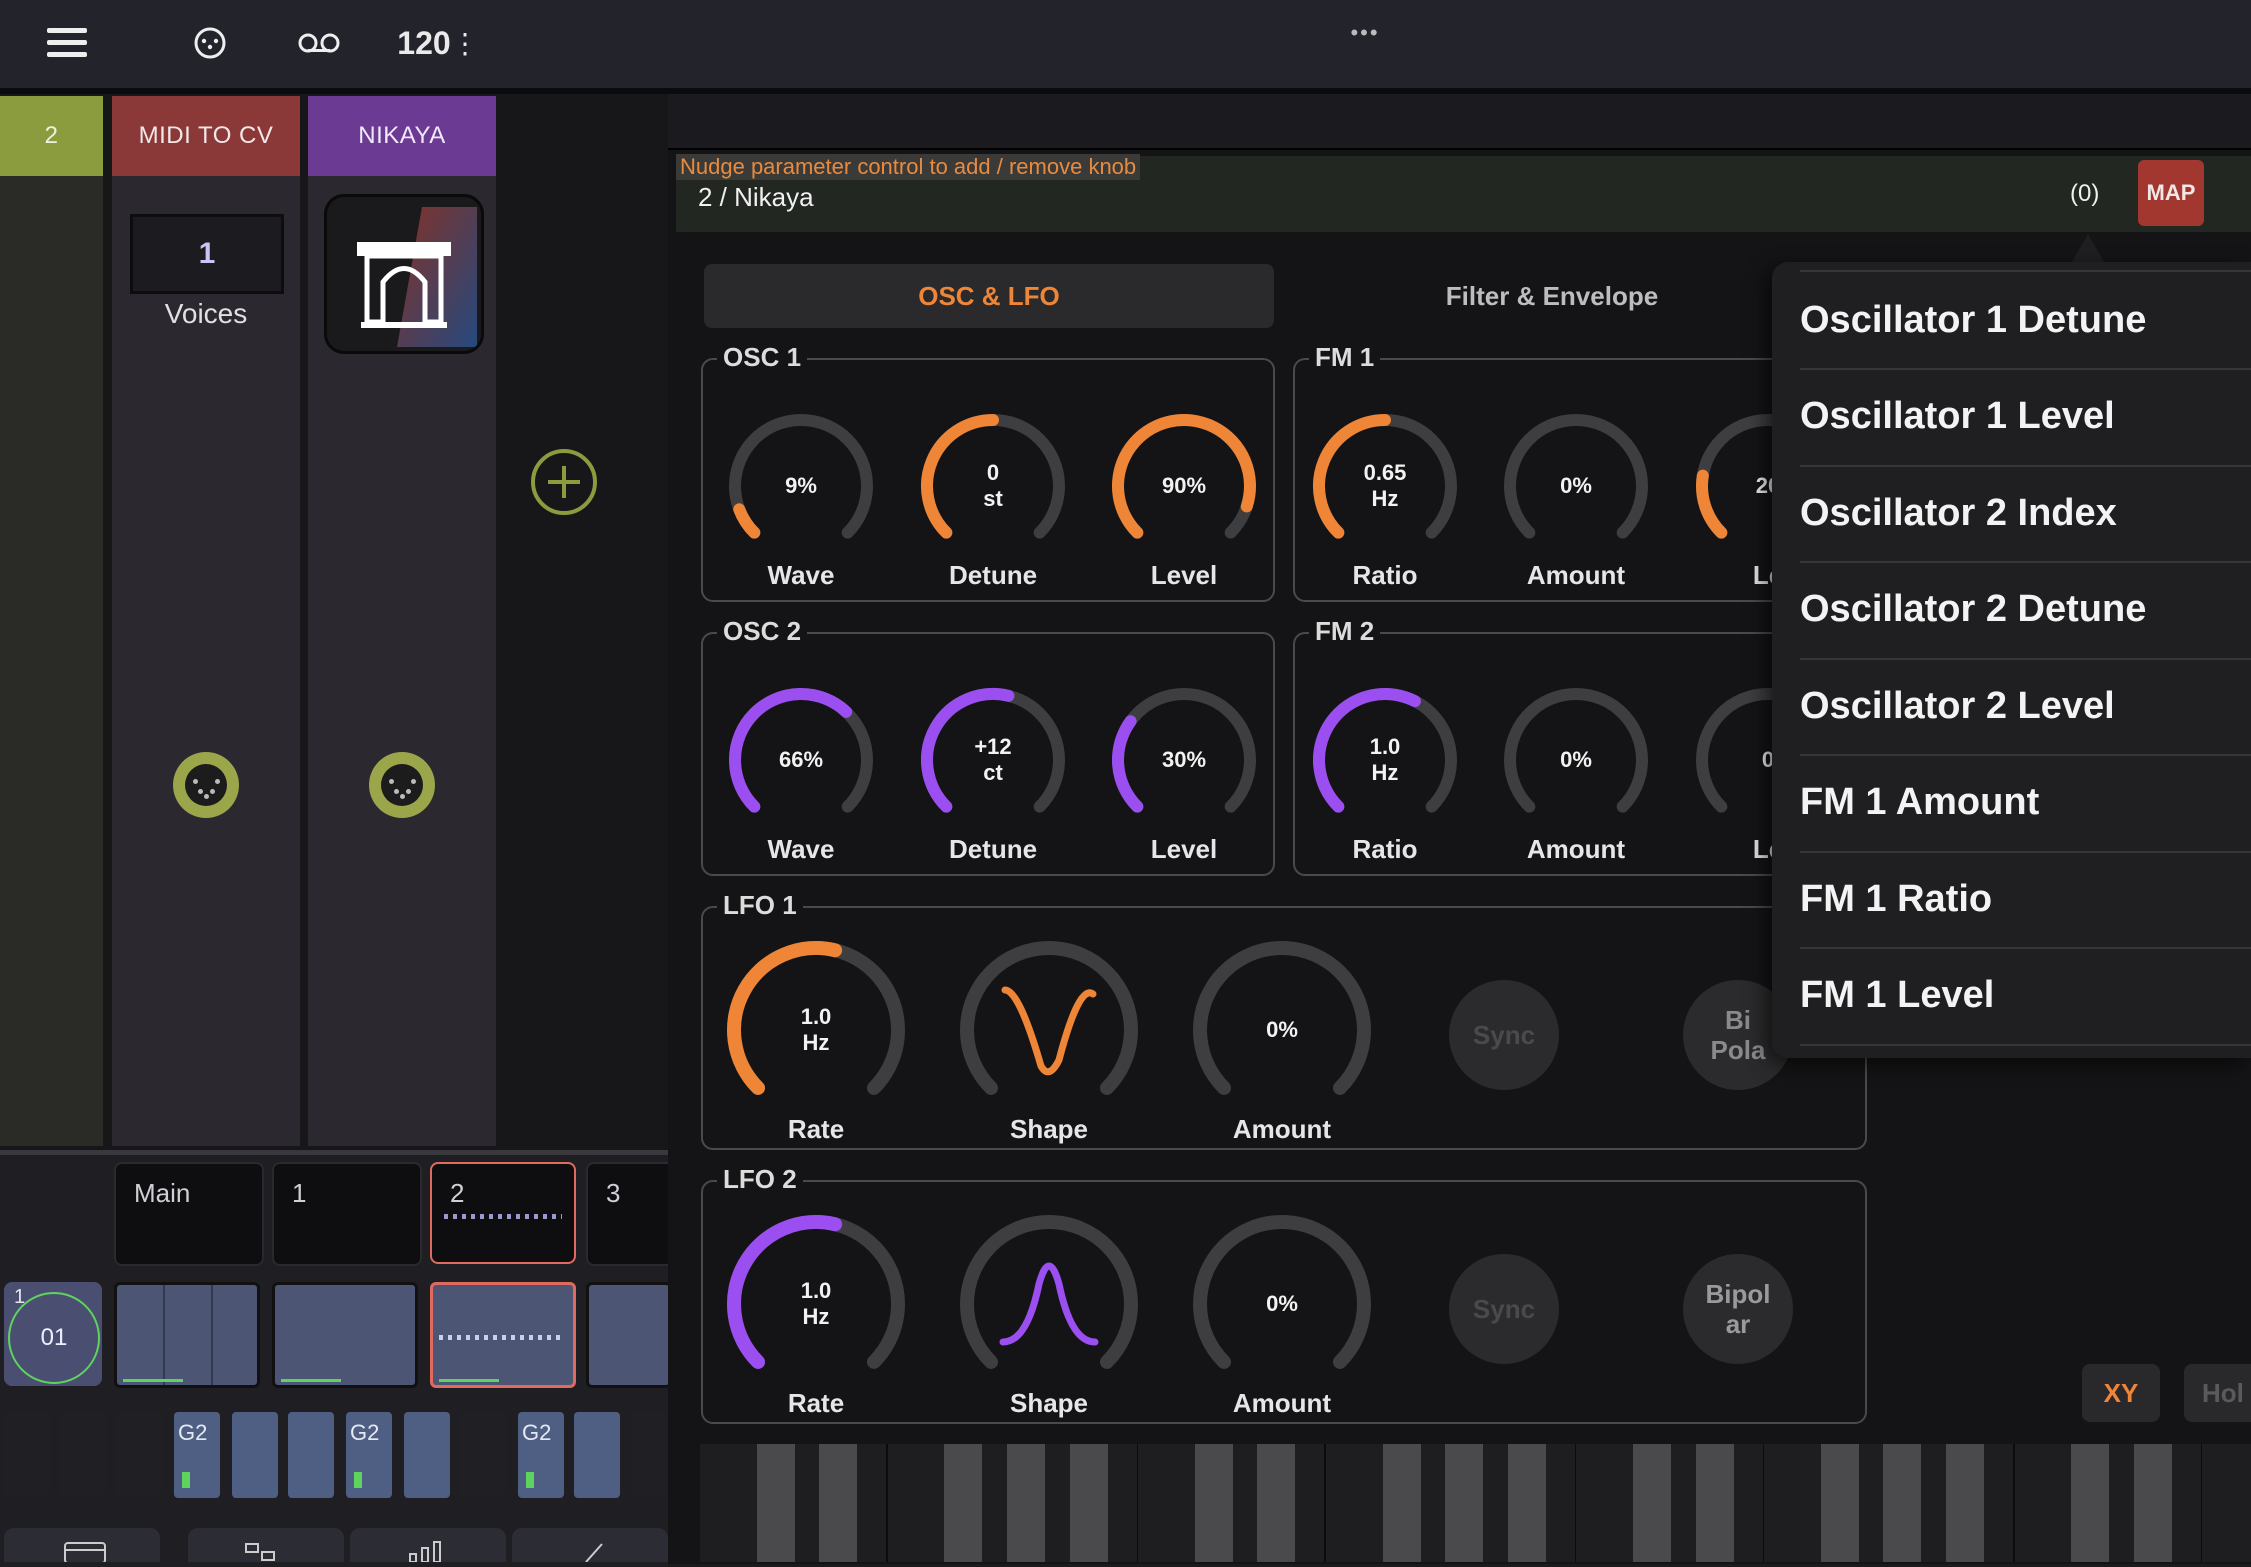 Image resolution: width=2251 pixels, height=1567 pixels. What do you see at coordinates (402, 136) in the screenshot?
I see `track-header: NIKAYA` at bounding box center [402, 136].